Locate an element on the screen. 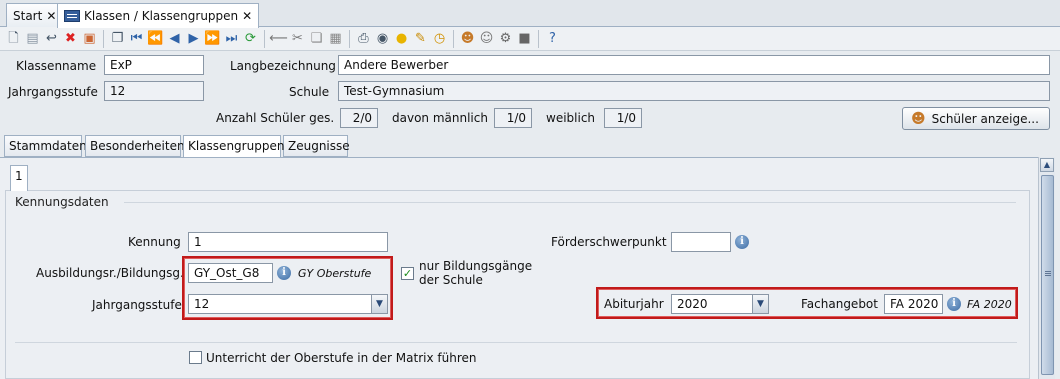  tab-stammdaten: Stammdaten is located at coordinates (45, 146).